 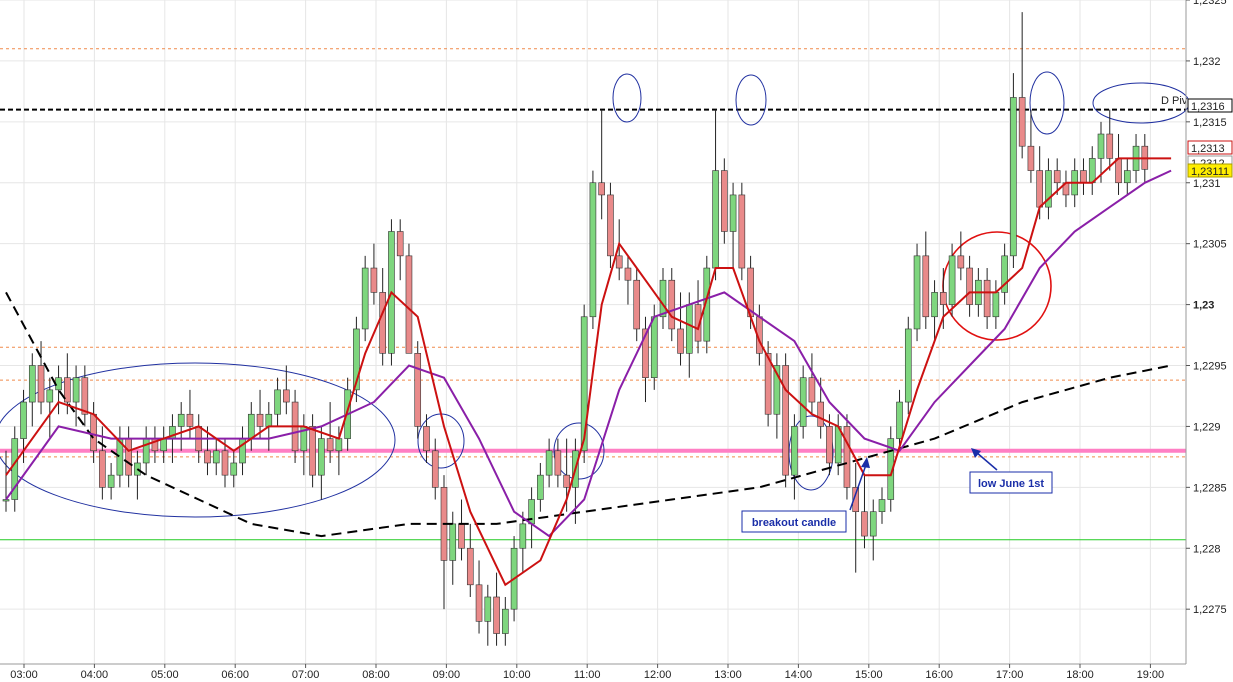 What do you see at coordinates (658, 675) in the screenshot?
I see `x-tick-label: 12:00` at bounding box center [658, 675].